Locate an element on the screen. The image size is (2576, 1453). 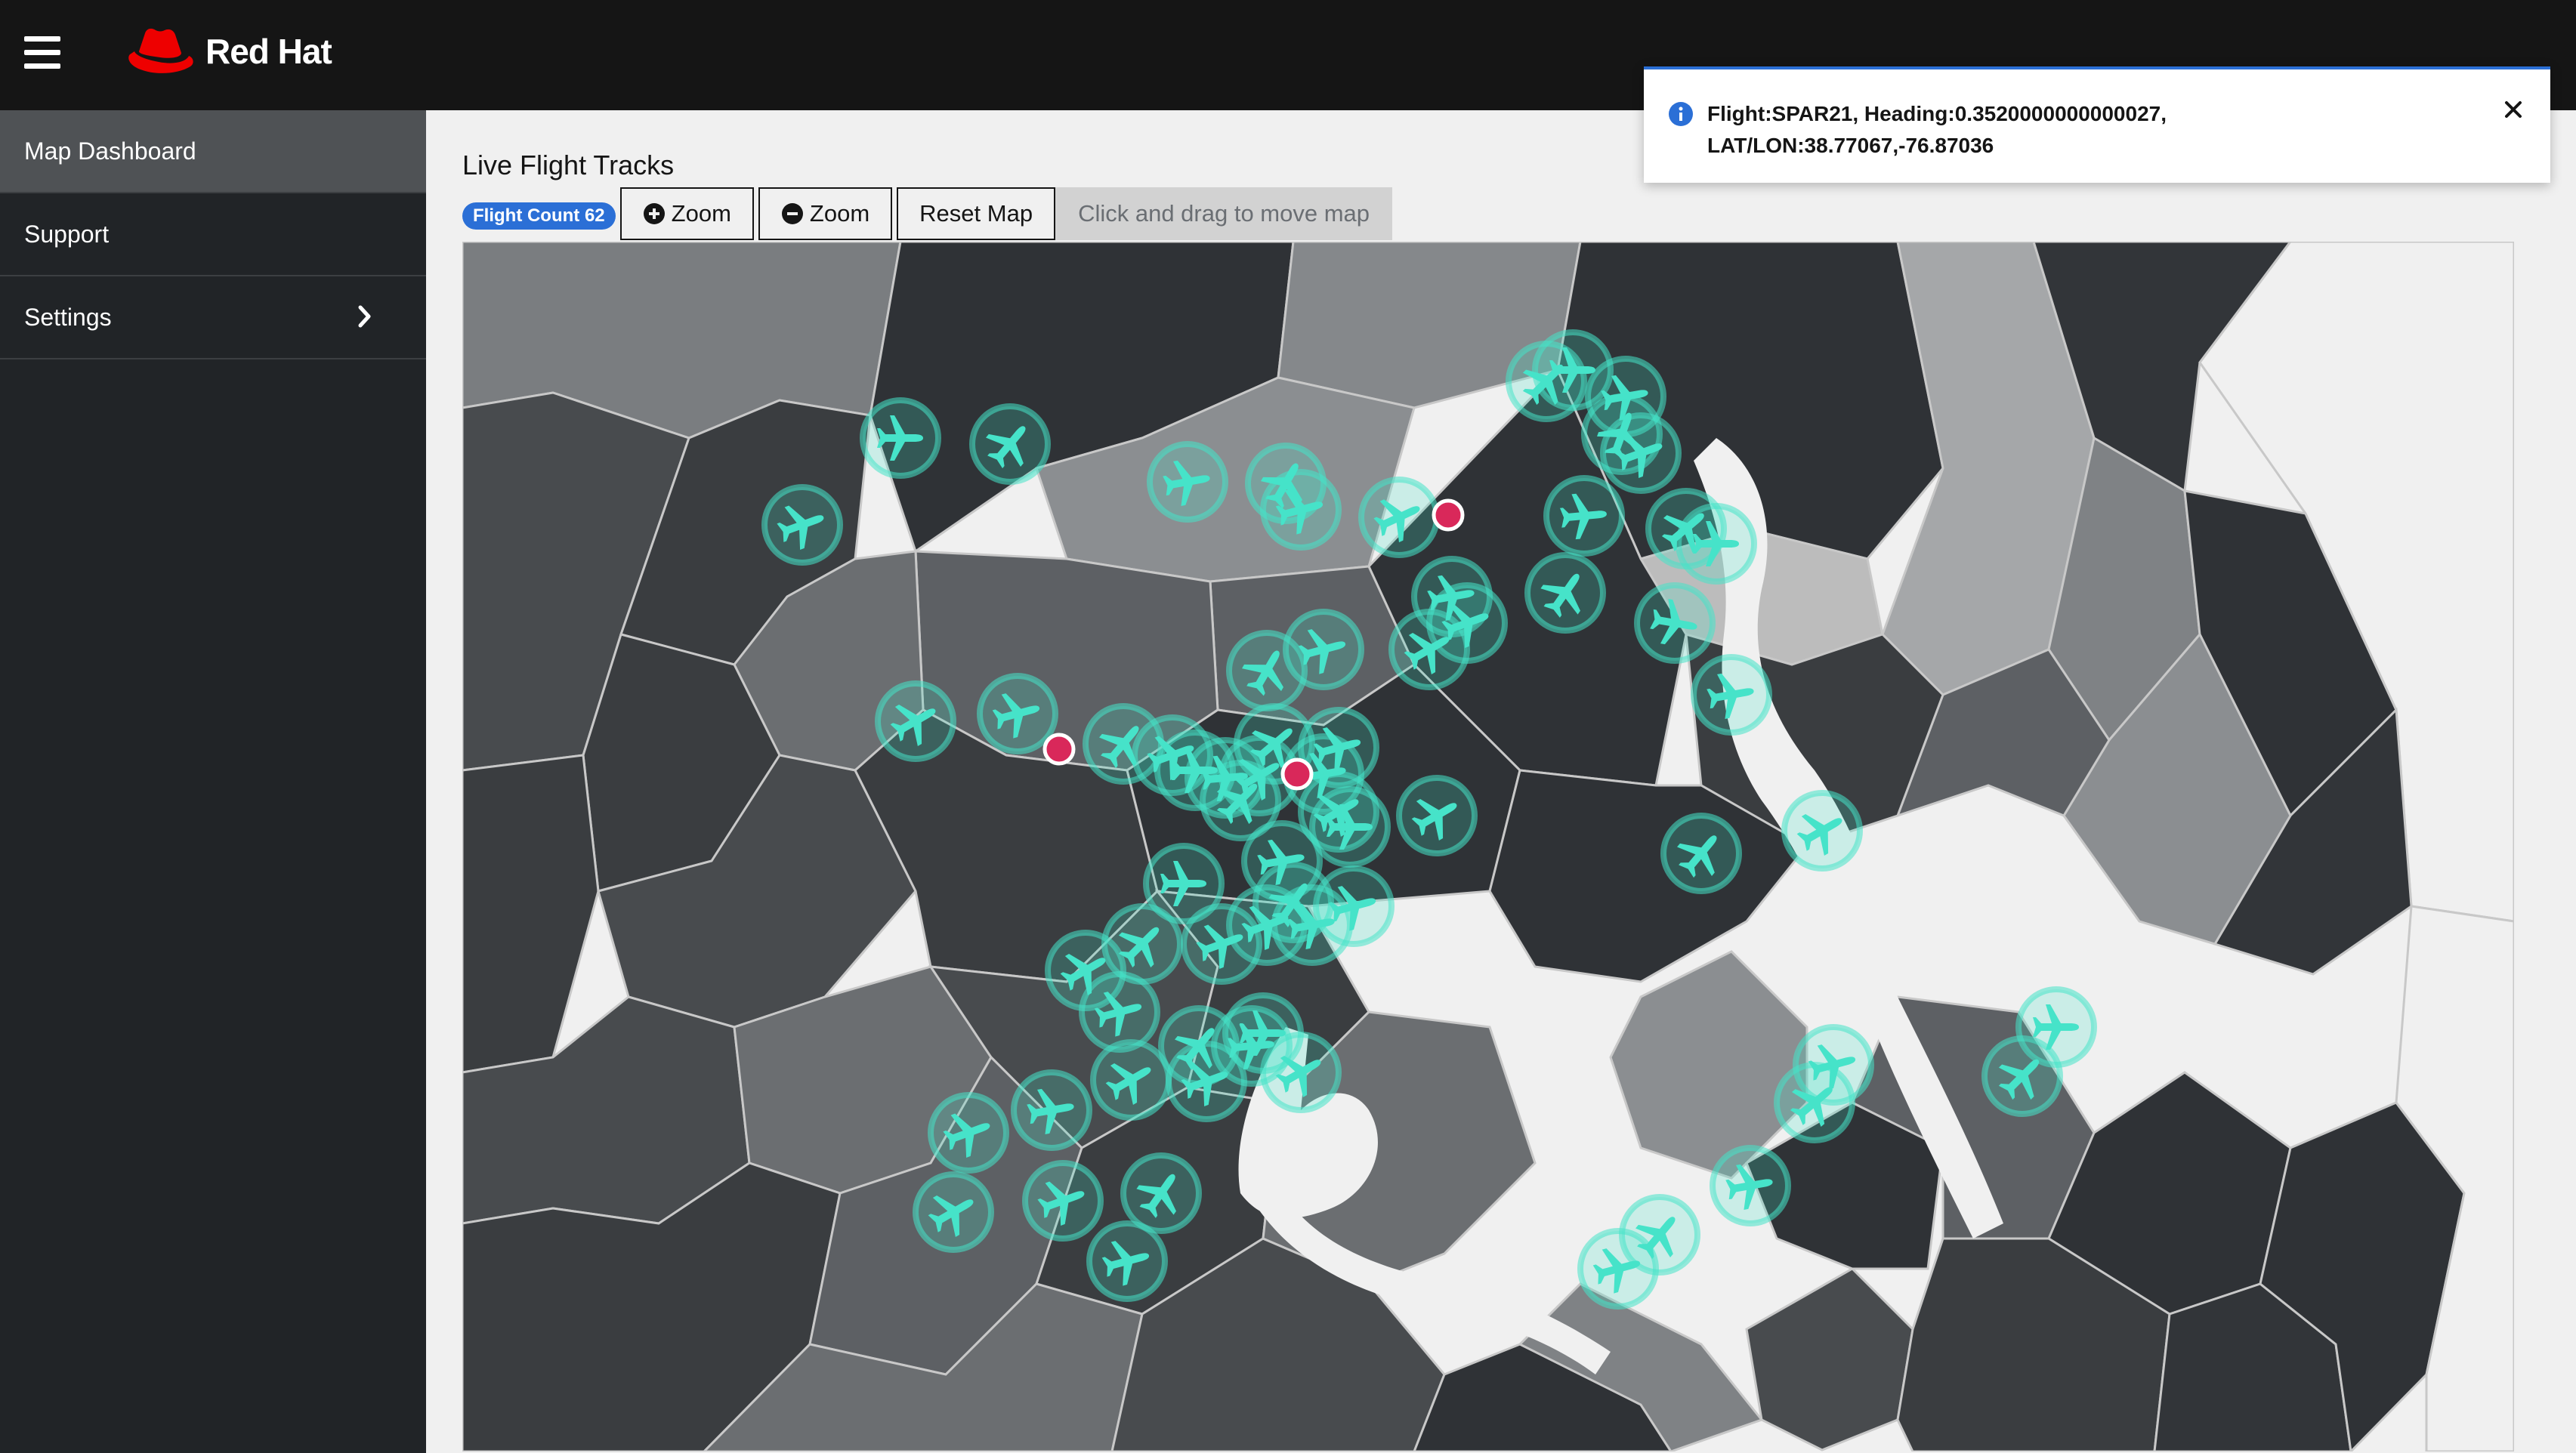
zoom-in-button: Zoom is located at coordinates (686, 213).